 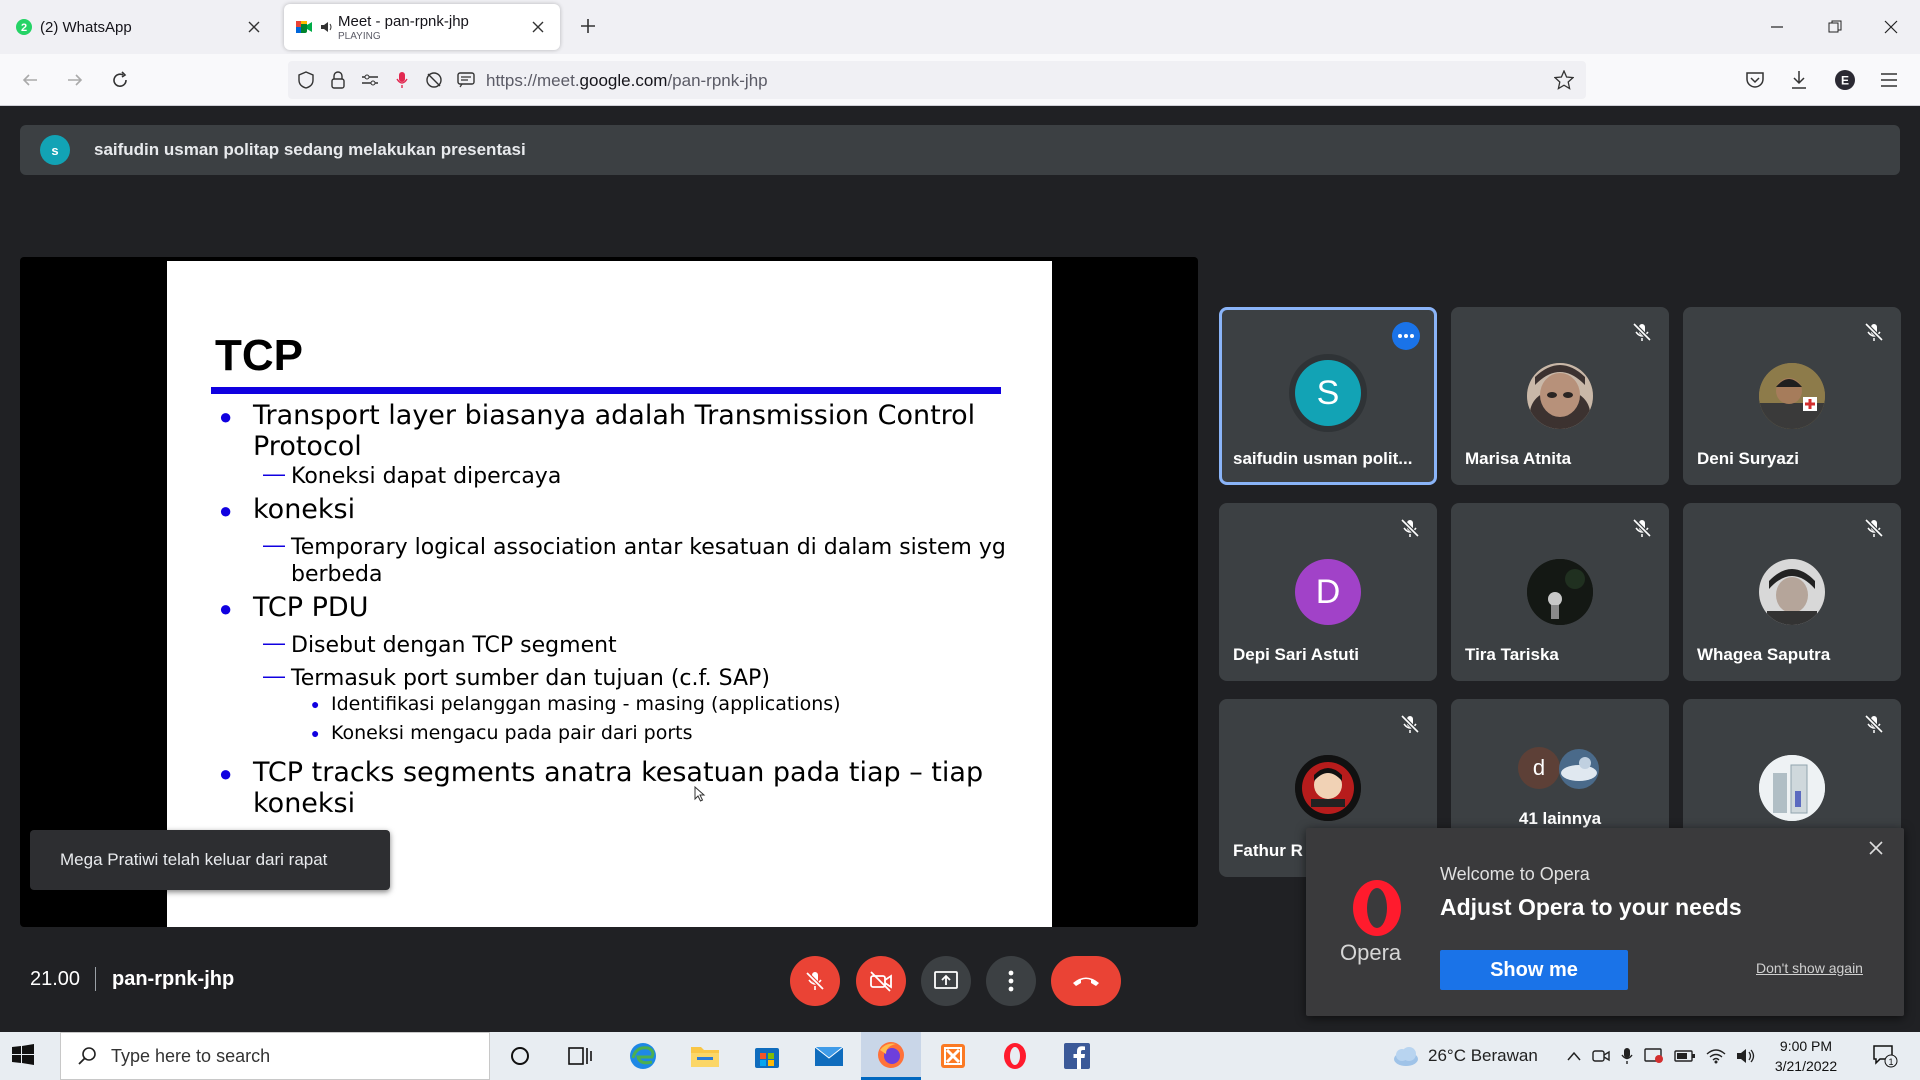 I want to click on microsoft-store-icon, so click(x=767, y=1056).